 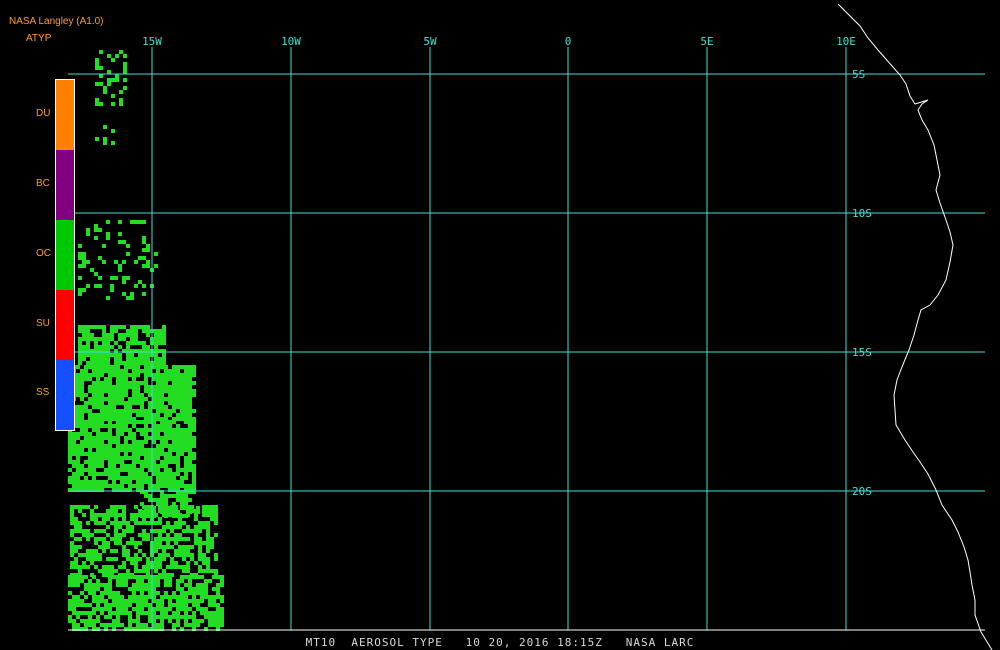 What do you see at coordinates (65, 115) in the screenshot?
I see `legend-swatch-du` at bounding box center [65, 115].